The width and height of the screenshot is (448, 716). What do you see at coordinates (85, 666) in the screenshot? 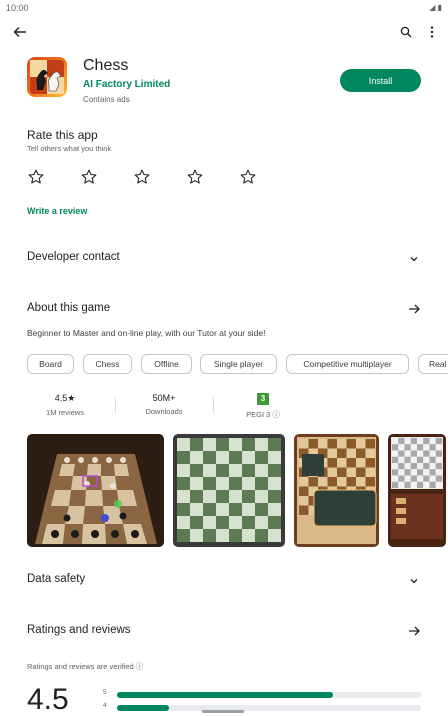
I see `ratings-verified-note: Ratings and reviews are verified ⓘ` at bounding box center [85, 666].